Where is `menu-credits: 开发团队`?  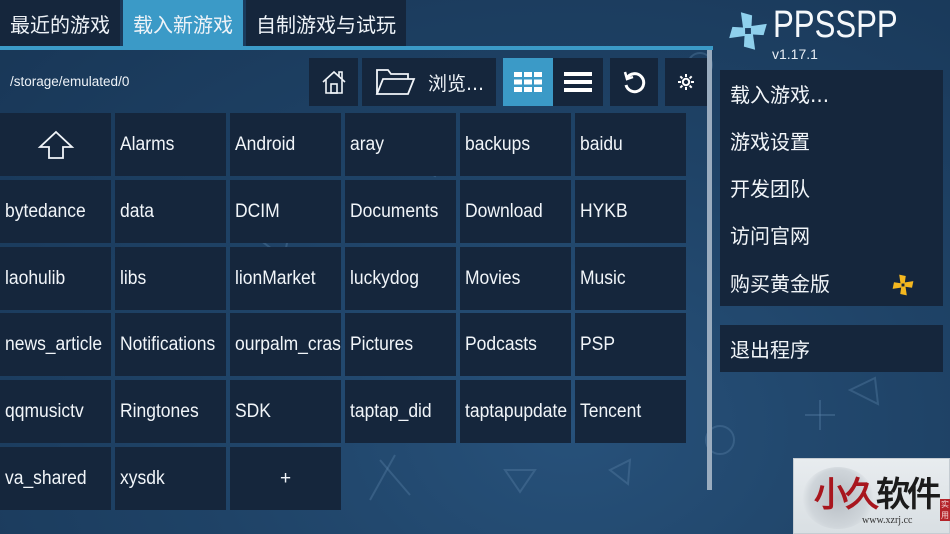
menu-credits: 开发团队 is located at coordinates (832, 187).